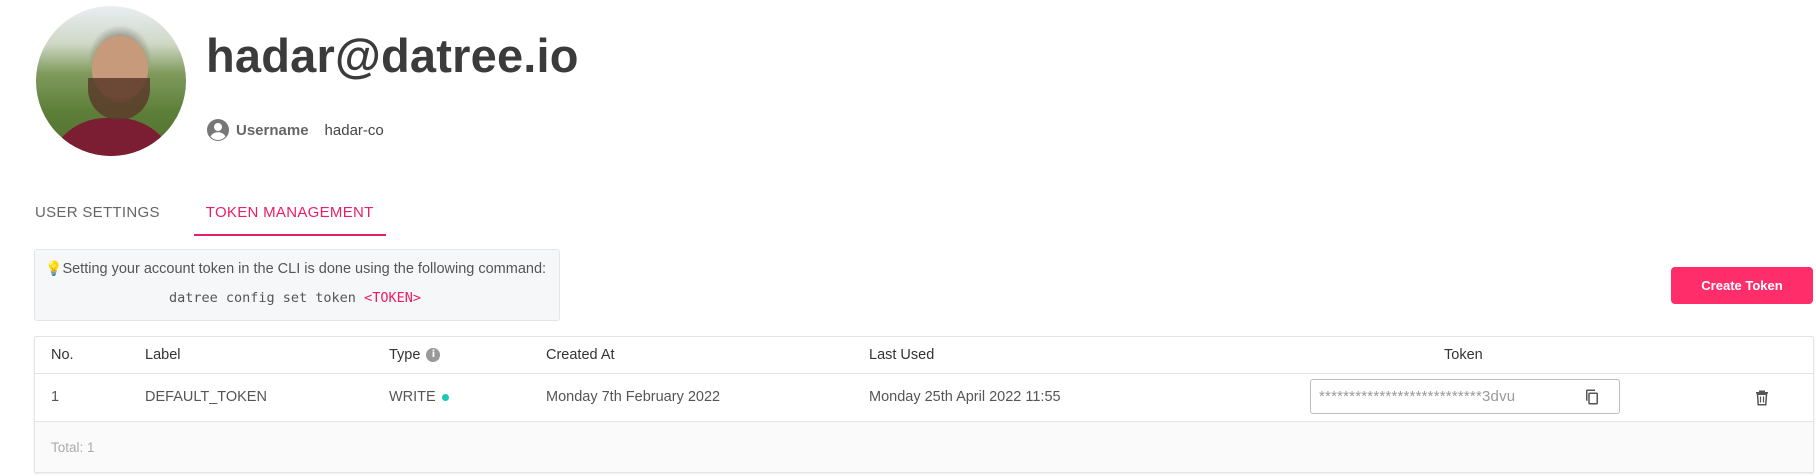 This screenshot has height=476, width=1816. What do you see at coordinates (1463, 355) in the screenshot?
I see `header-token: Token` at bounding box center [1463, 355].